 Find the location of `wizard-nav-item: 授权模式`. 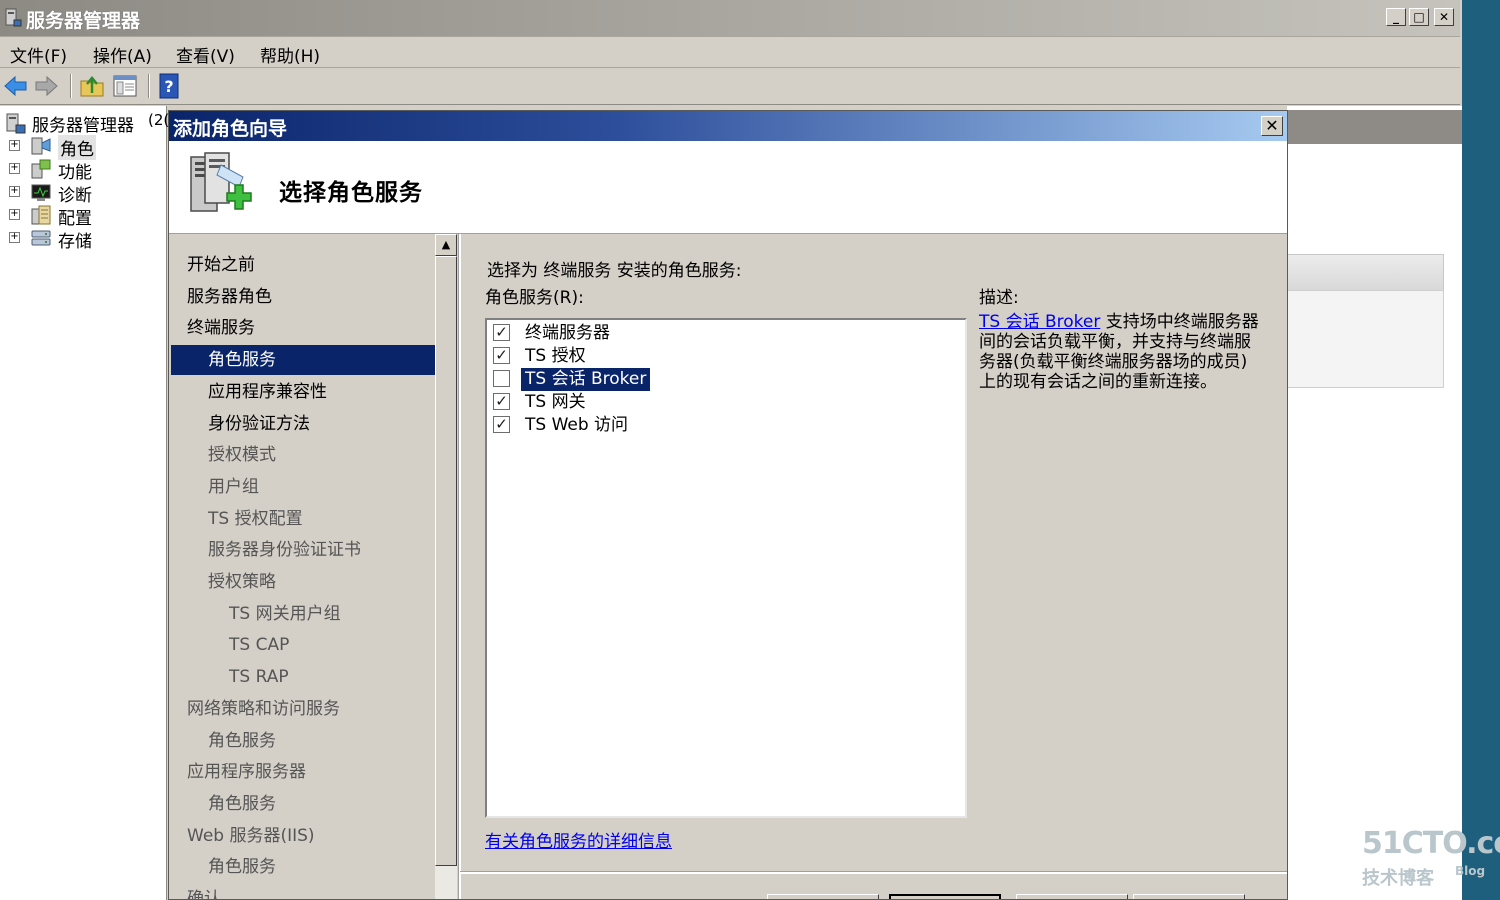

wizard-nav-item: 授权模式 is located at coordinates (303, 455).